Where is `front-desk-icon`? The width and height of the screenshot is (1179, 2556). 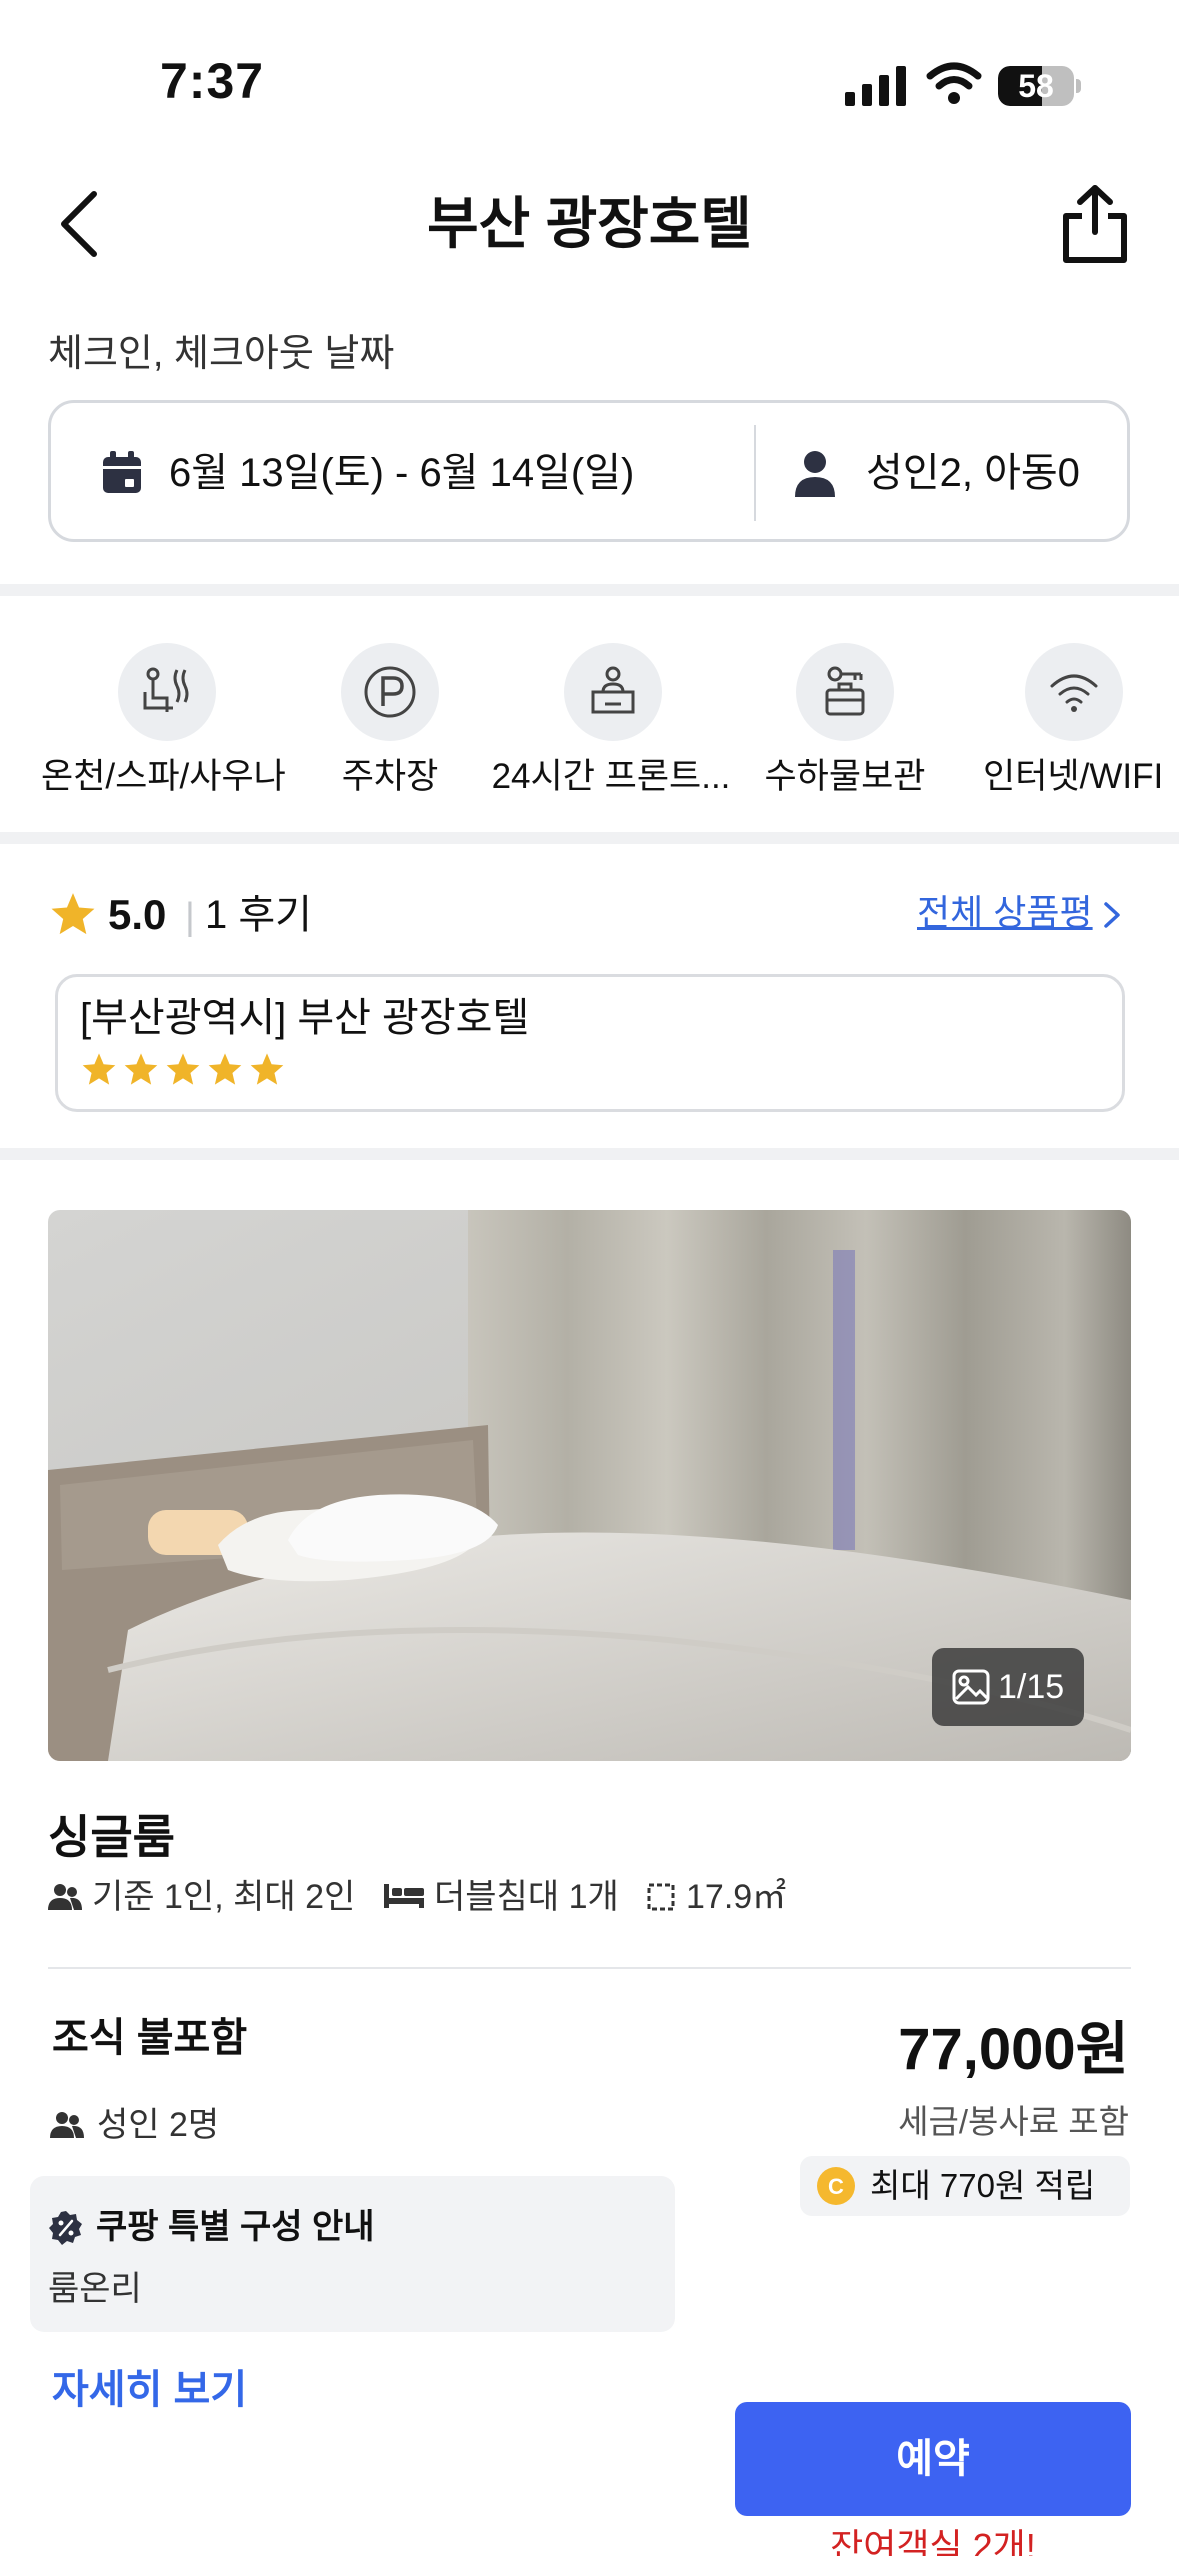
front-desk-icon is located at coordinates (613, 692).